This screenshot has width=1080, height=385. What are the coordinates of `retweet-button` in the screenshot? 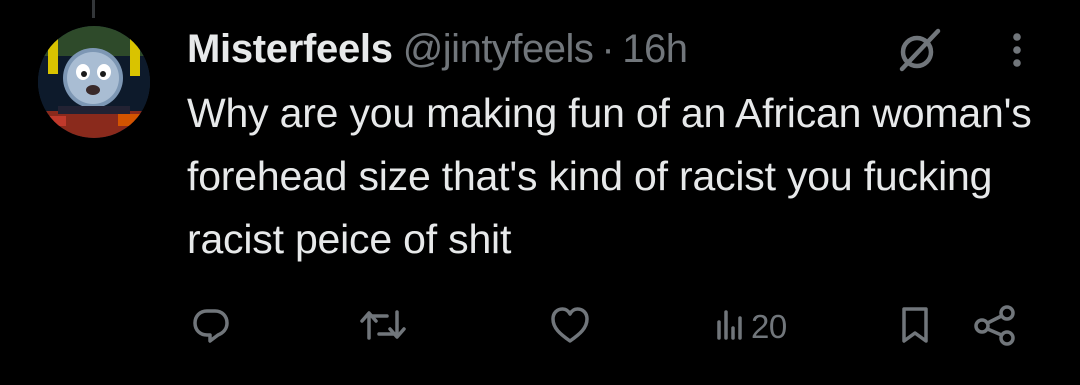 It's located at (383, 327).